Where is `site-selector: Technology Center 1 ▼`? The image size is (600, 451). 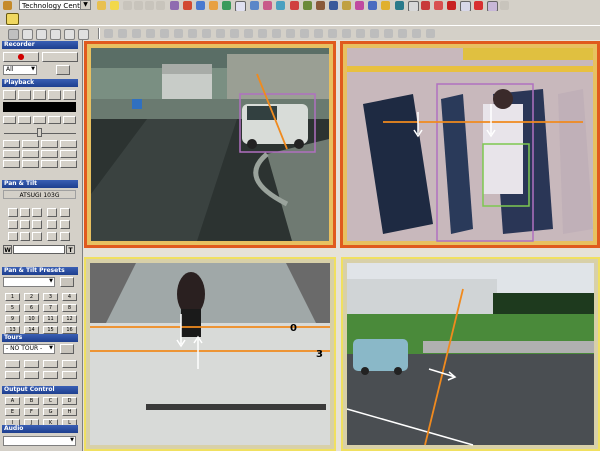
site-selector: Technology Center 1 ▼ is located at coordinates (55, 10).